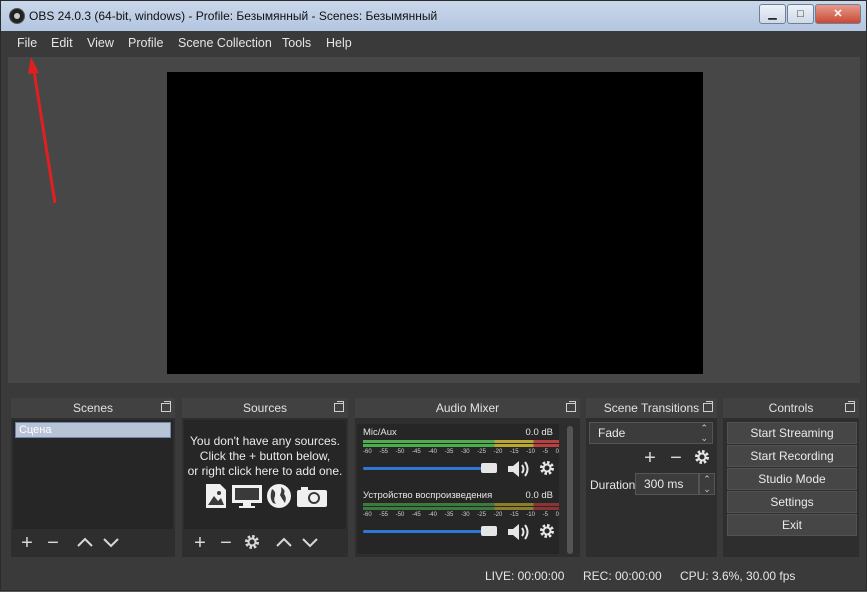 The height and width of the screenshot is (592, 867). What do you see at coordinates (279, 496) in the screenshot?
I see `globe-icon` at bounding box center [279, 496].